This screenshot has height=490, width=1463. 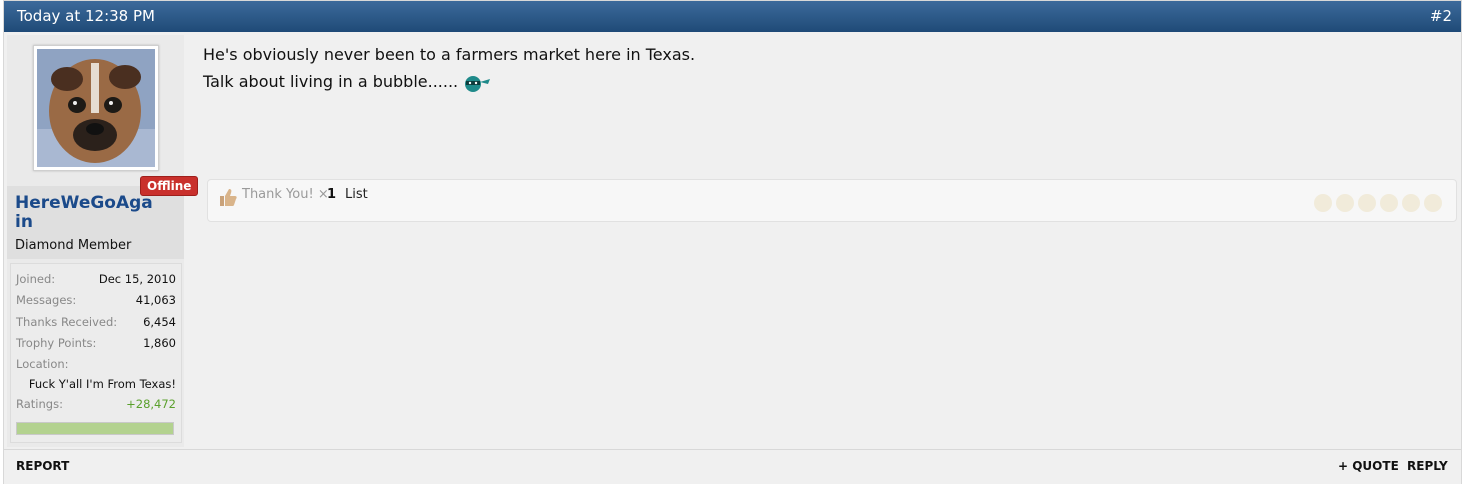 I want to click on rating-bar, so click(x=95, y=428).